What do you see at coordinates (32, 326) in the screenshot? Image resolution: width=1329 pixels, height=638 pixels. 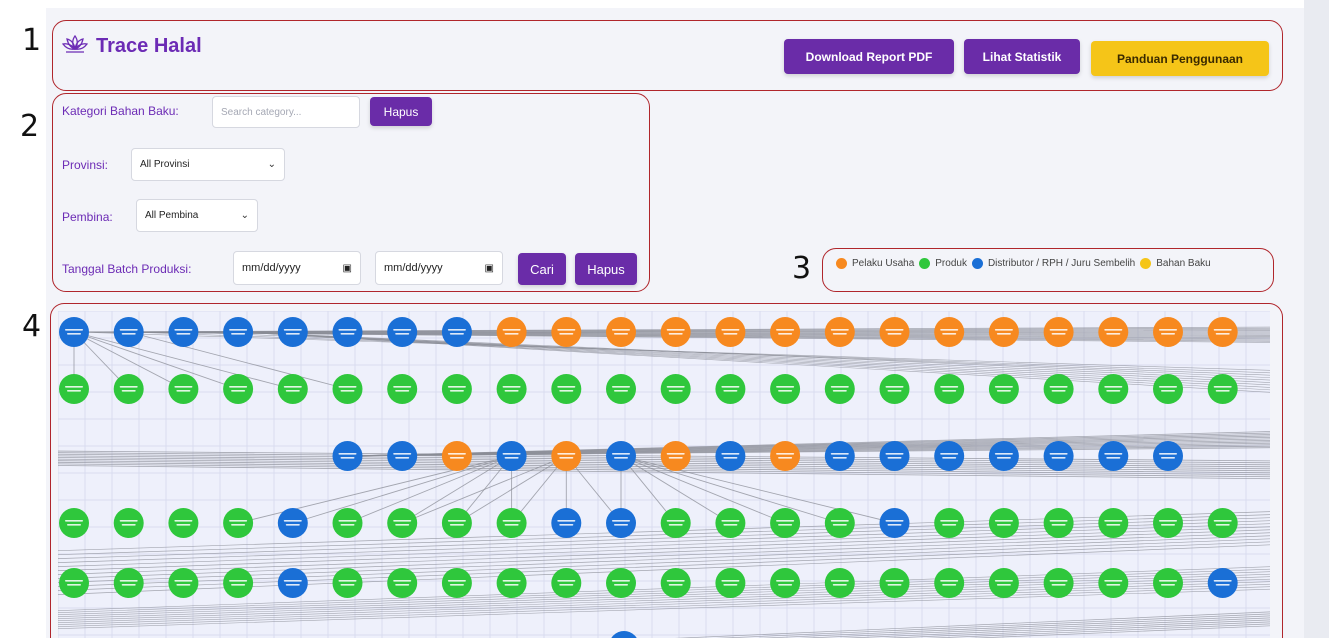 I see `callout-number-4: 4` at bounding box center [32, 326].